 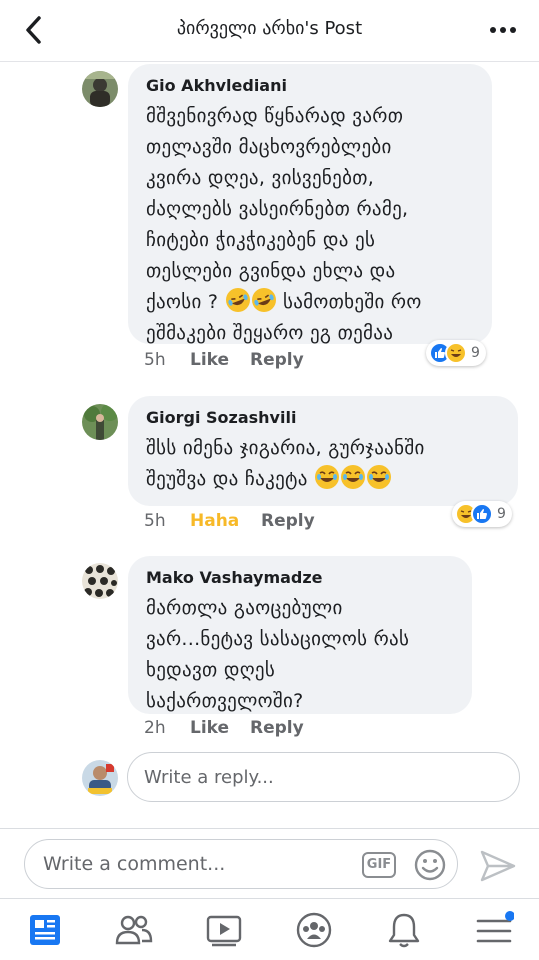 What do you see at coordinates (430, 865) in the screenshot?
I see `smile-icon` at bounding box center [430, 865].